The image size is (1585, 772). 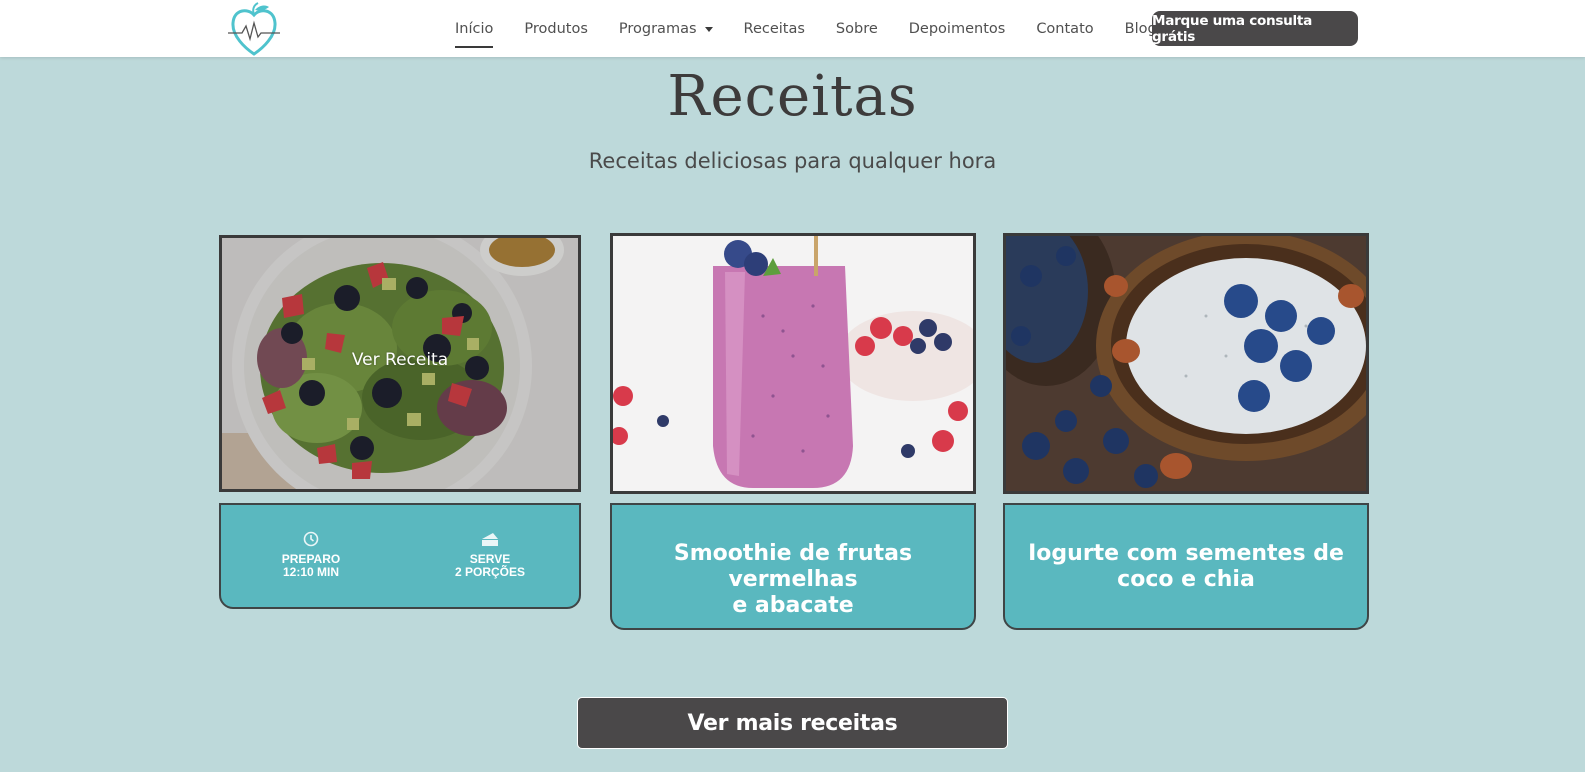 I want to click on clock-icon, so click(x=311, y=539).